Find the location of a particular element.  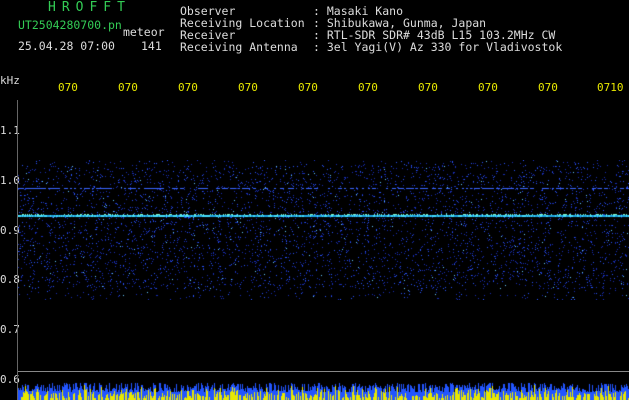

baseline-divider is located at coordinates (323, 371).